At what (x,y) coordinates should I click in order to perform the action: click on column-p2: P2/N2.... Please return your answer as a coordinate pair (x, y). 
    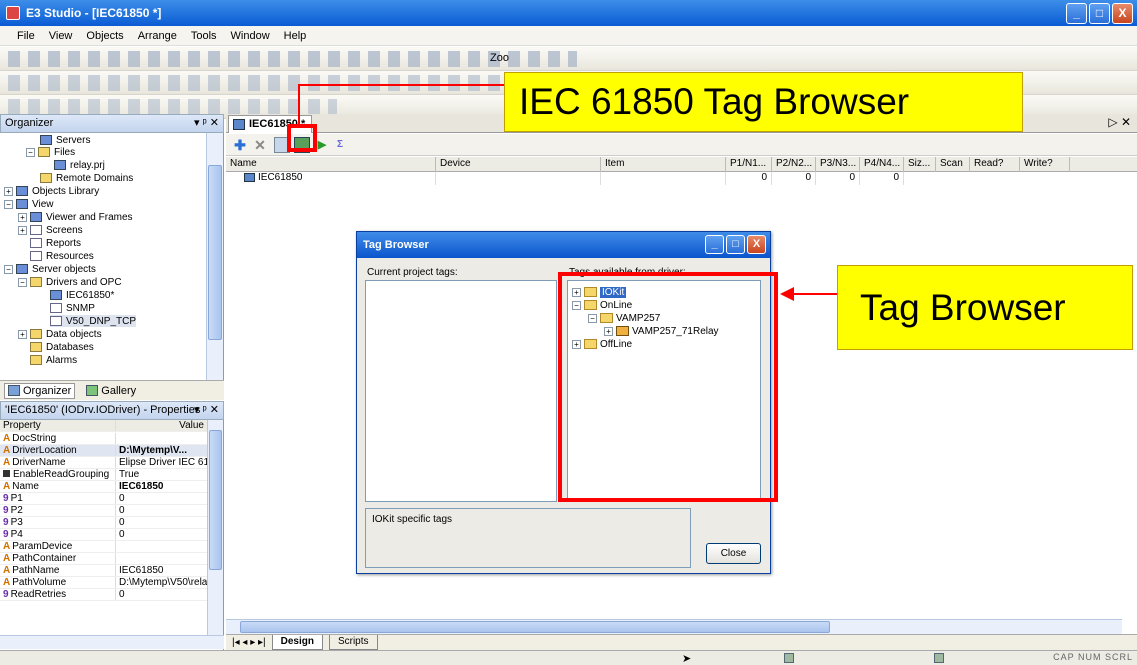
    Looking at the image, I should click on (794, 164).